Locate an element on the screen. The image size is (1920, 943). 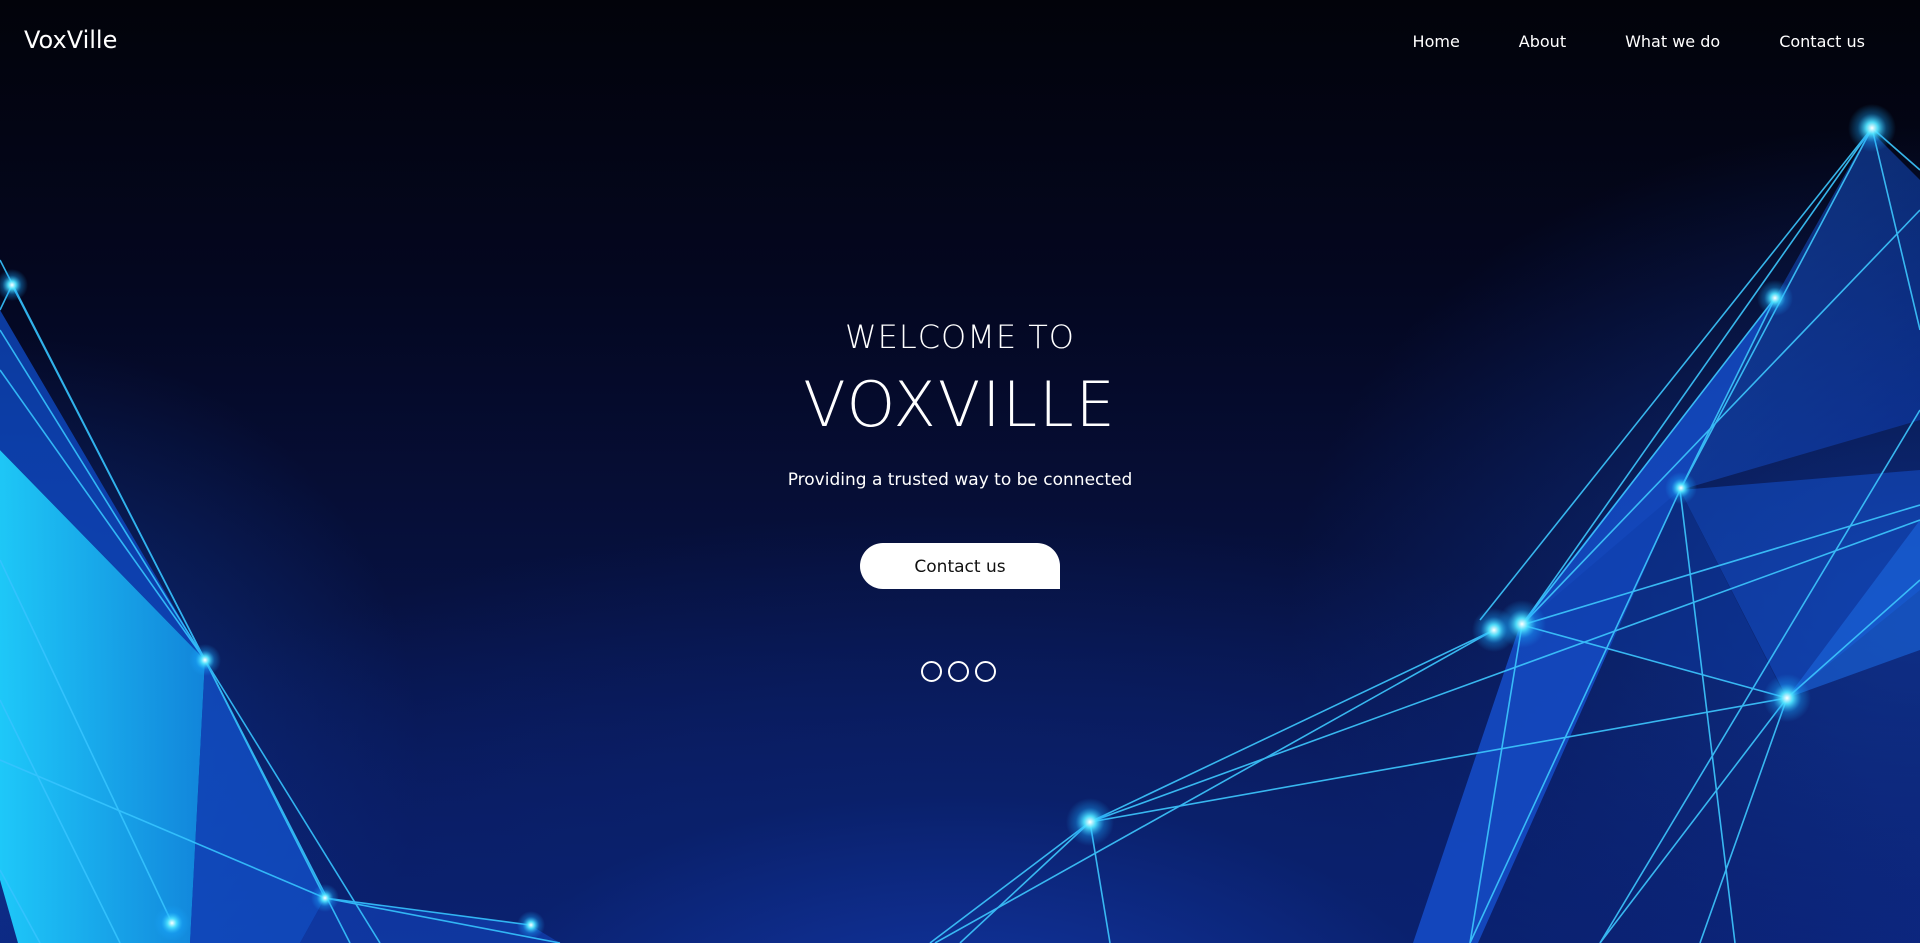
slide-indicators is located at coordinates (958, 671).